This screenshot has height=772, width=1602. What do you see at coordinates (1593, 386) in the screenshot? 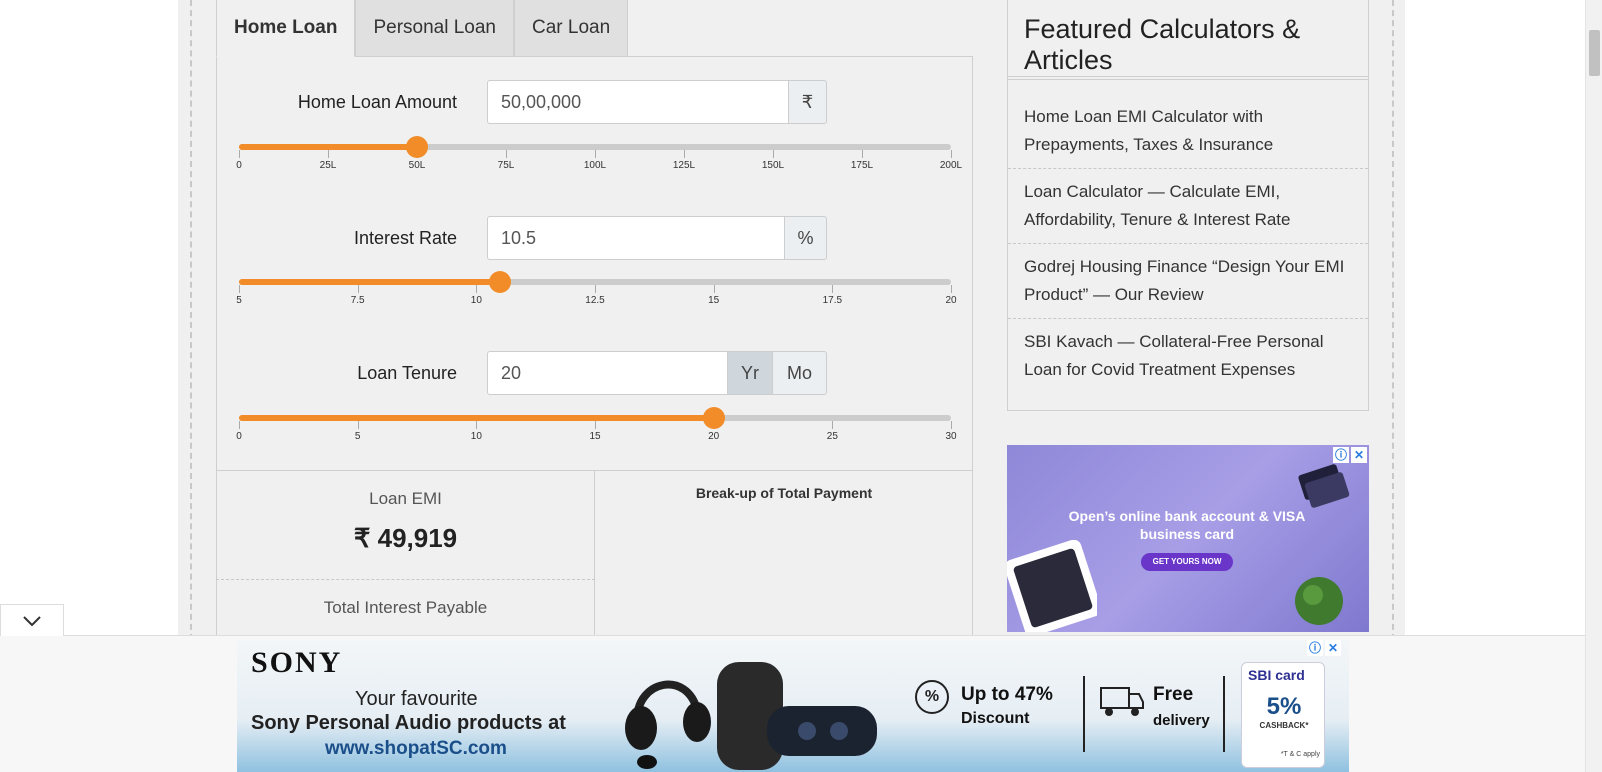
I see `page-scrollbar` at bounding box center [1593, 386].